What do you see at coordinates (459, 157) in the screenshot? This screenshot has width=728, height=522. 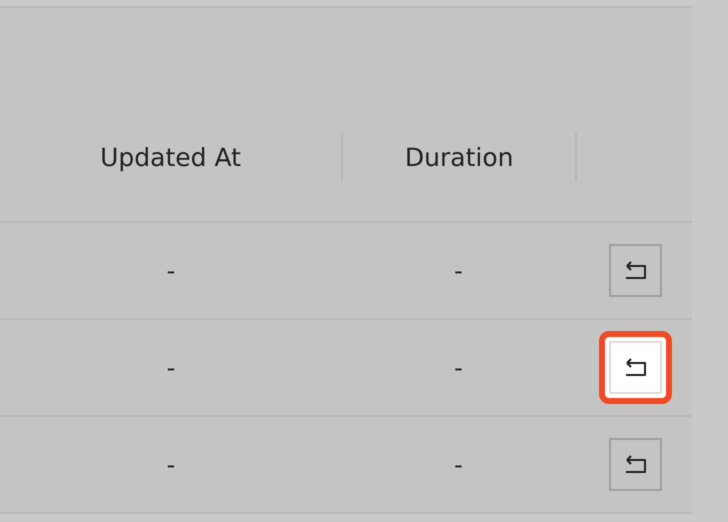 I see `column-header: Duration` at bounding box center [459, 157].